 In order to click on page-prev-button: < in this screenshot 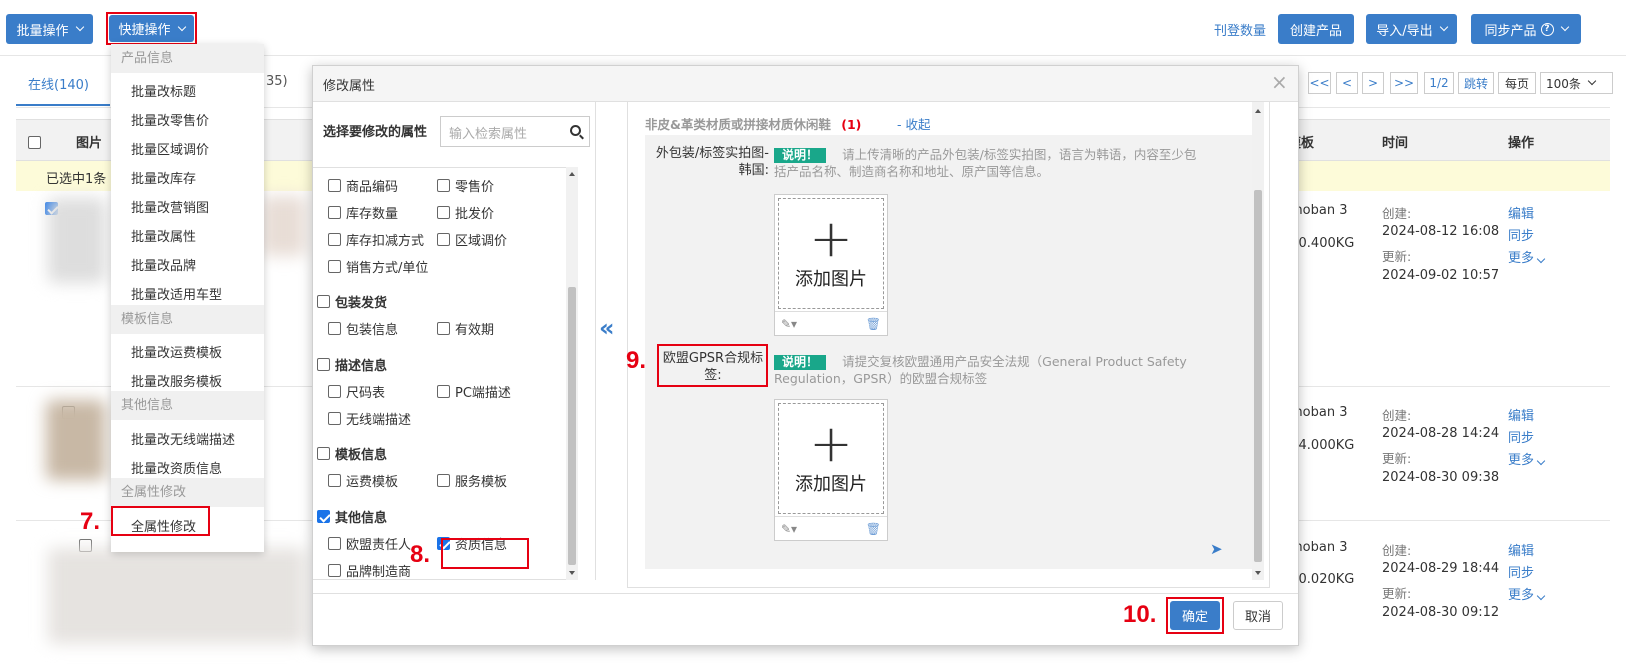, I will do `click(1347, 83)`.